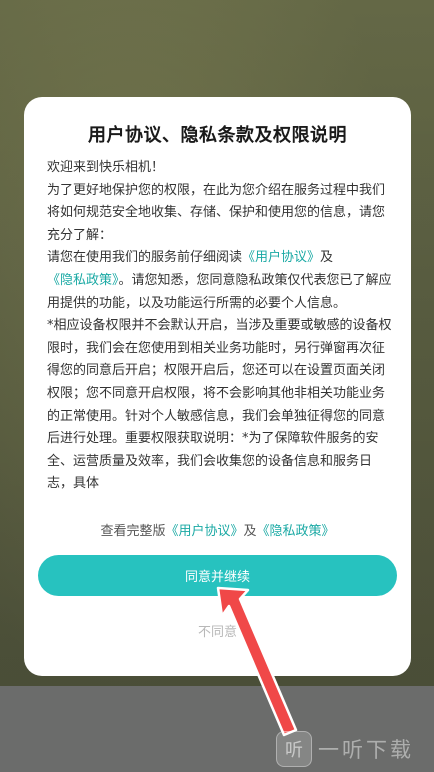 The width and height of the screenshot is (434, 772). I want to click on watermark-logo-icon: 听, so click(294, 749).